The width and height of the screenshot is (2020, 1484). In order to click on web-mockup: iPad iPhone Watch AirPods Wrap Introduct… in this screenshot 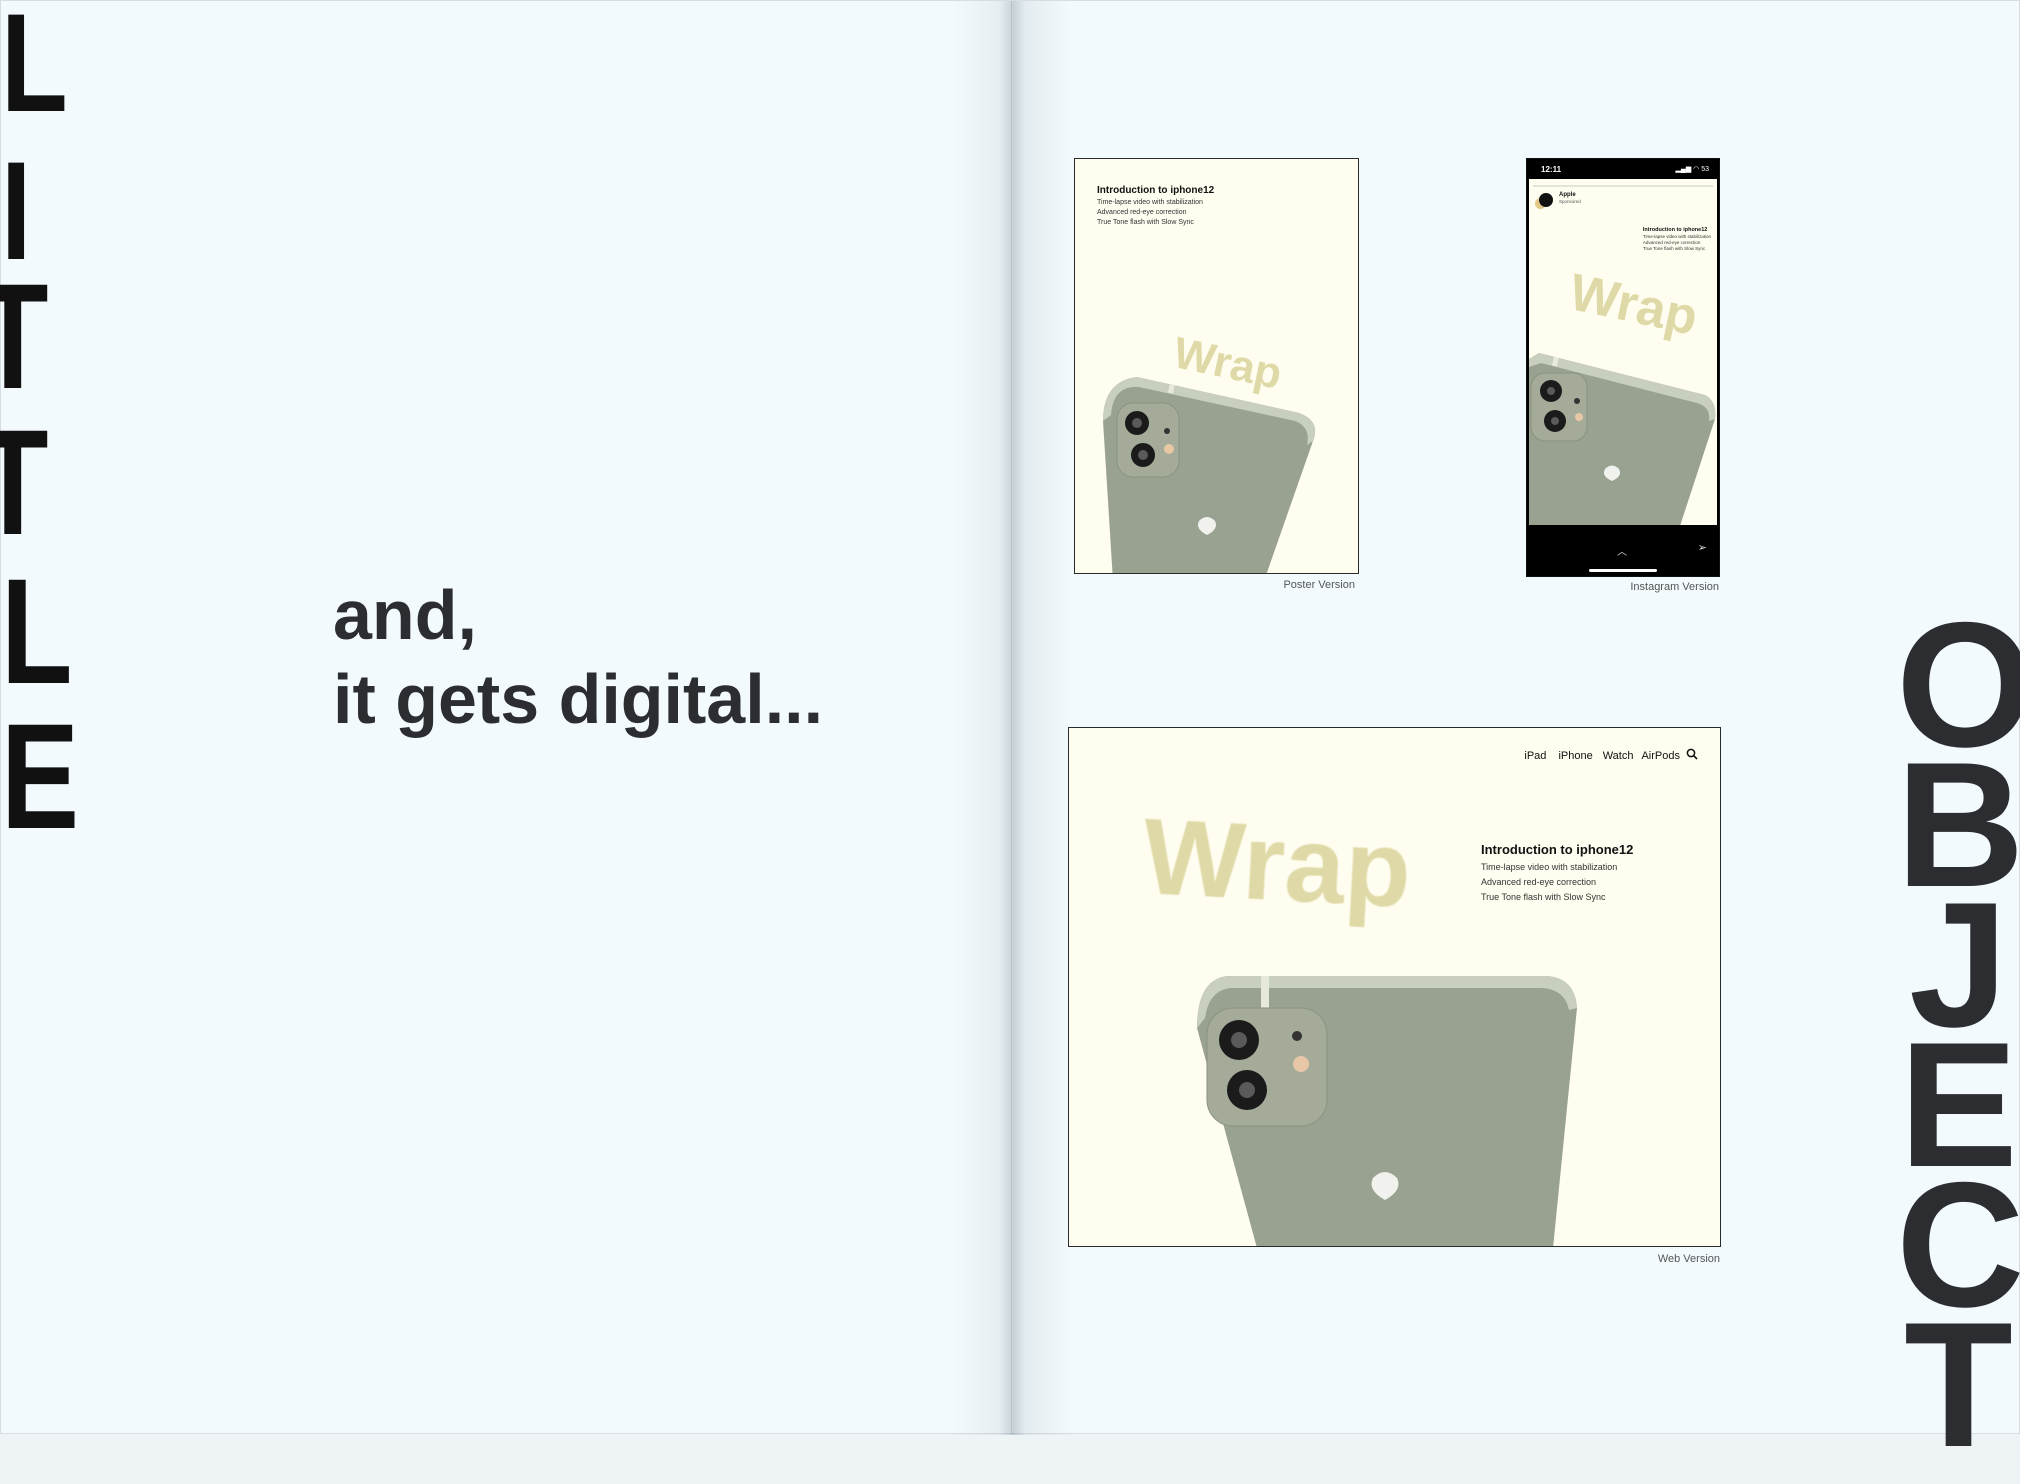, I will do `click(1394, 987)`.